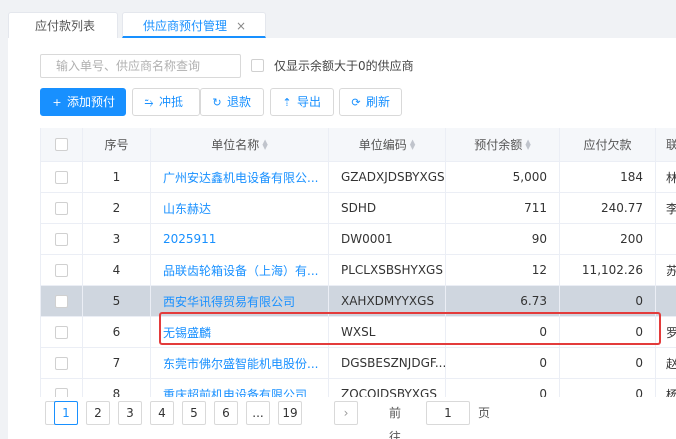 The image size is (676, 439). Describe the element at coordinates (387, 177) in the screenshot. I see `supplier-code-cell: GZADXJDSBYXGS` at that location.